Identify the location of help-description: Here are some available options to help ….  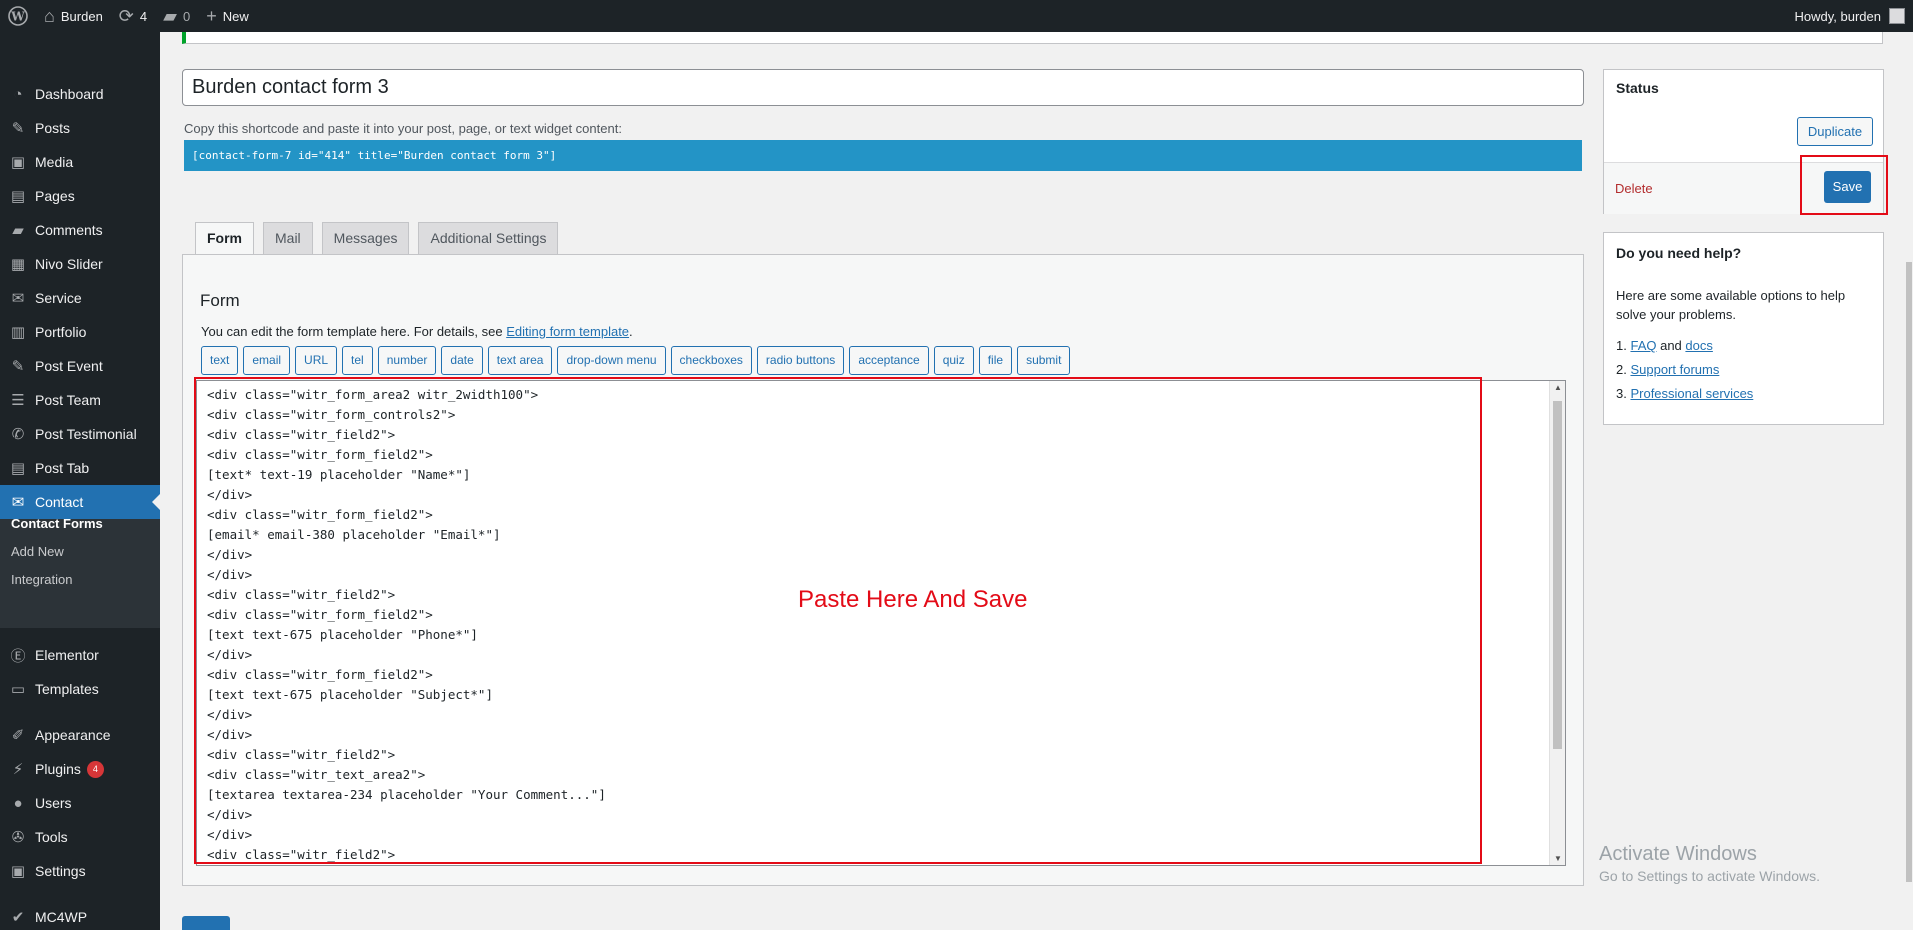
(1731, 305).